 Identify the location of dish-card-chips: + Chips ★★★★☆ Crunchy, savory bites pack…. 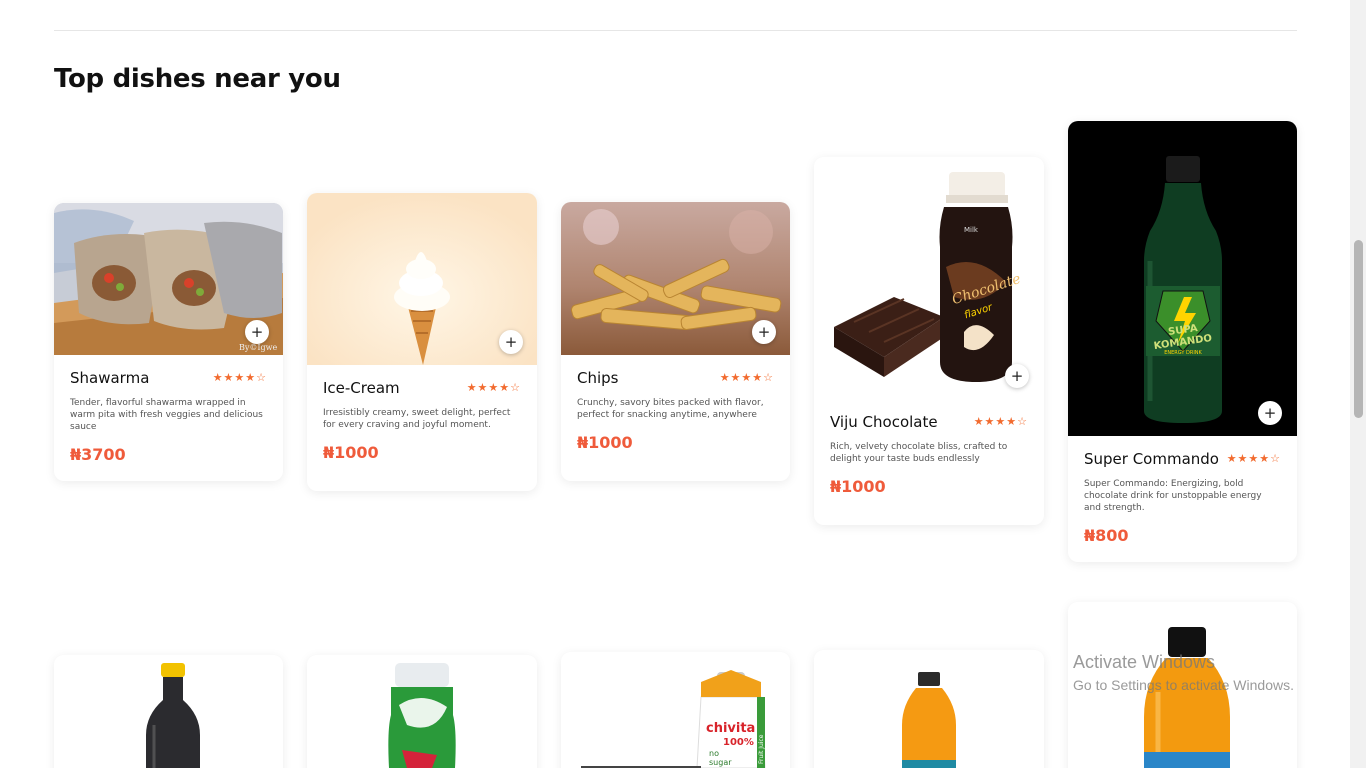
(675, 341).